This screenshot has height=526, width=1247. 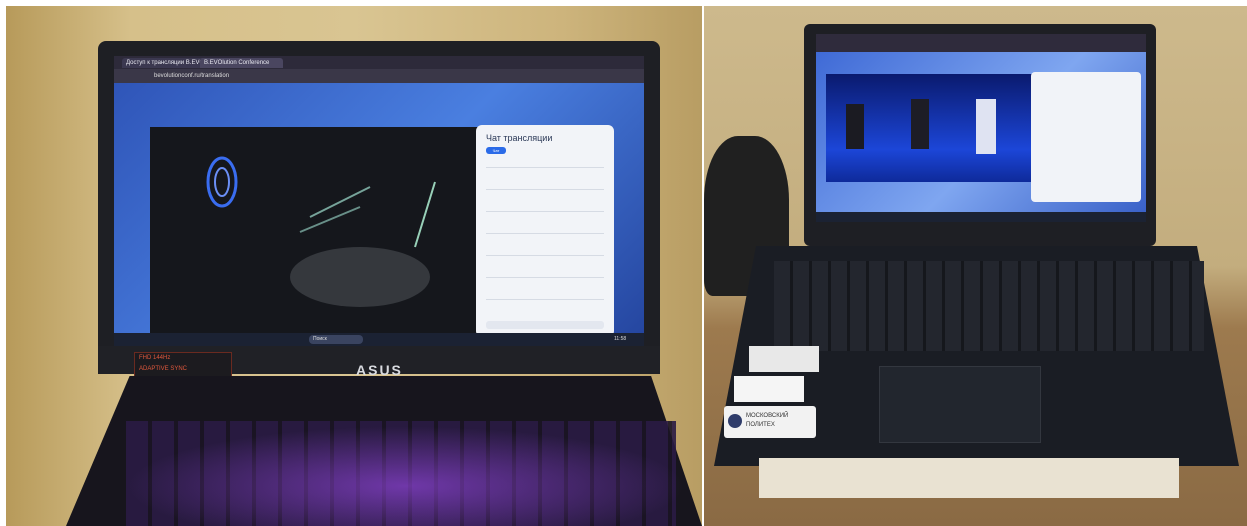 What do you see at coordinates (379, 76) in the screenshot?
I see `address-bar: bevolutionconf.ru/translation` at bounding box center [379, 76].